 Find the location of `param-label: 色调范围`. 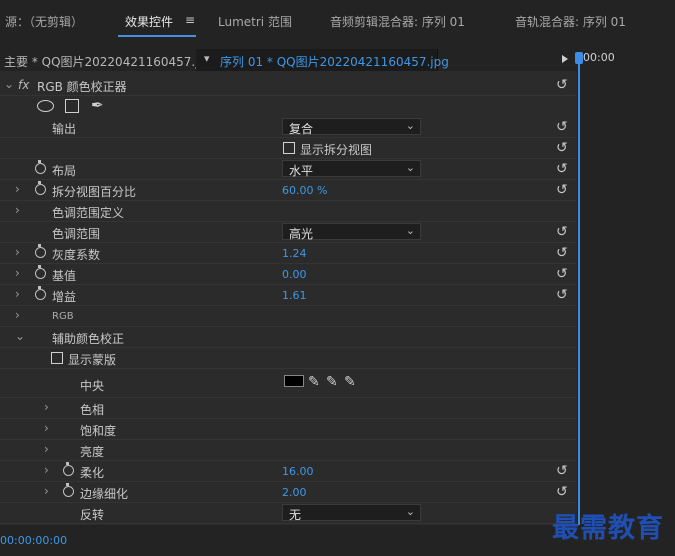

param-label: 色调范围 is located at coordinates (76, 234).